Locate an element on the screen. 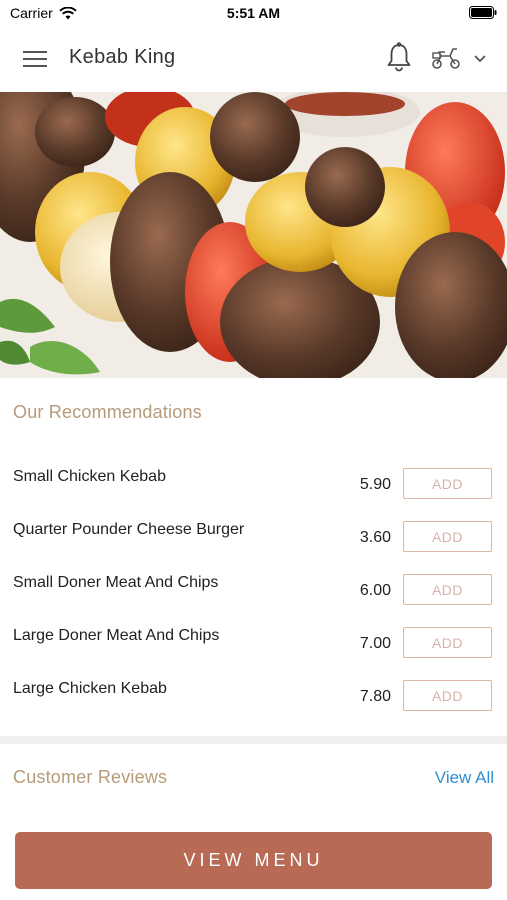 This screenshot has width=507, height=900. battery-icon is located at coordinates (483, 12).